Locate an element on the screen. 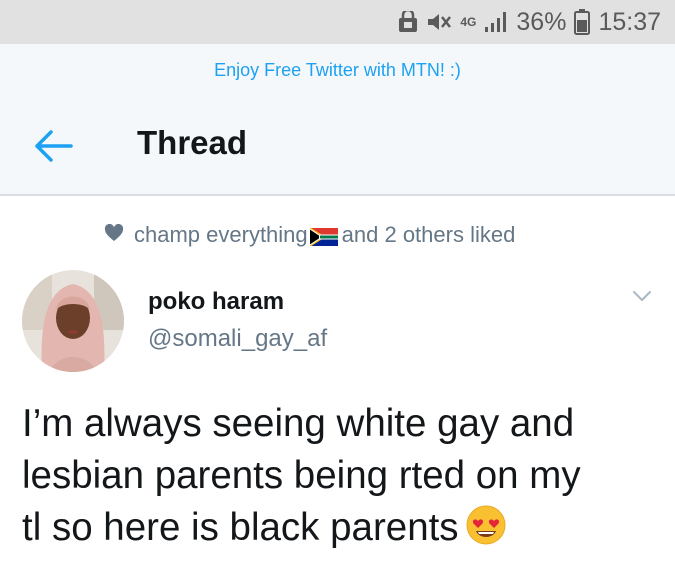 The height and width of the screenshot is (580, 675). chevron-down-icon is located at coordinates (642, 298).